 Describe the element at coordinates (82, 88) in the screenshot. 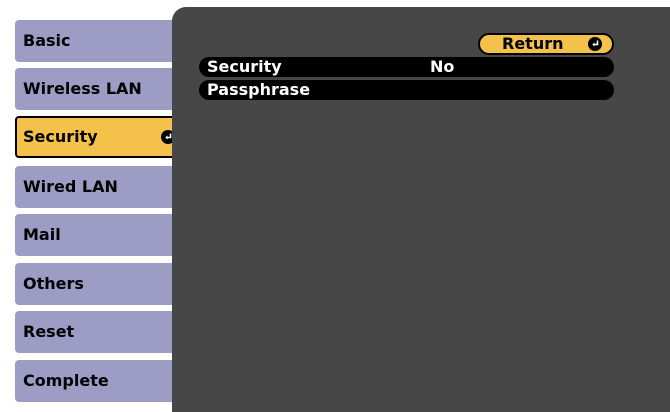

I see `menu-item-label: Wireless LAN` at that location.